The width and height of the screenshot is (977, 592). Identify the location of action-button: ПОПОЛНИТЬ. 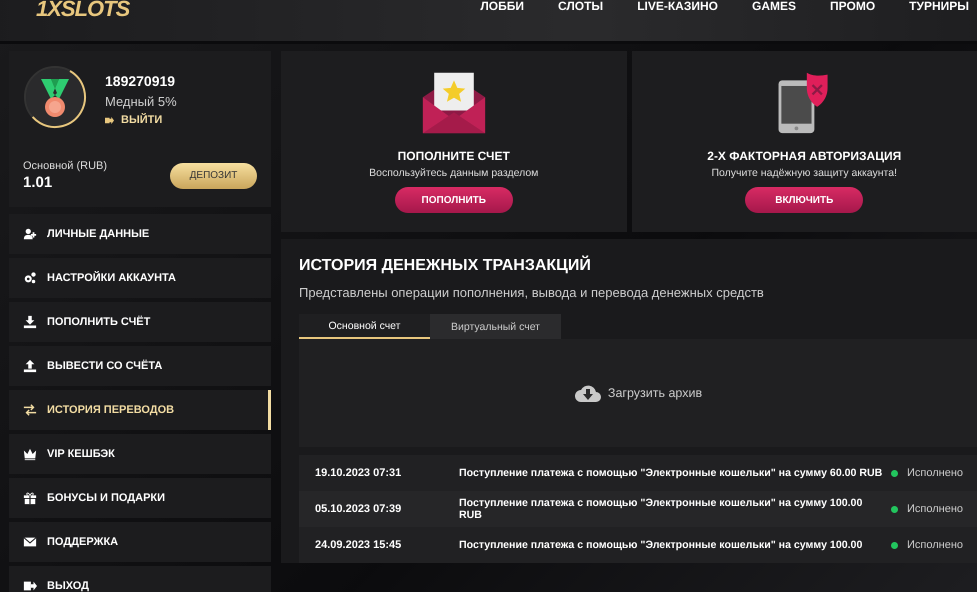
(453, 200).